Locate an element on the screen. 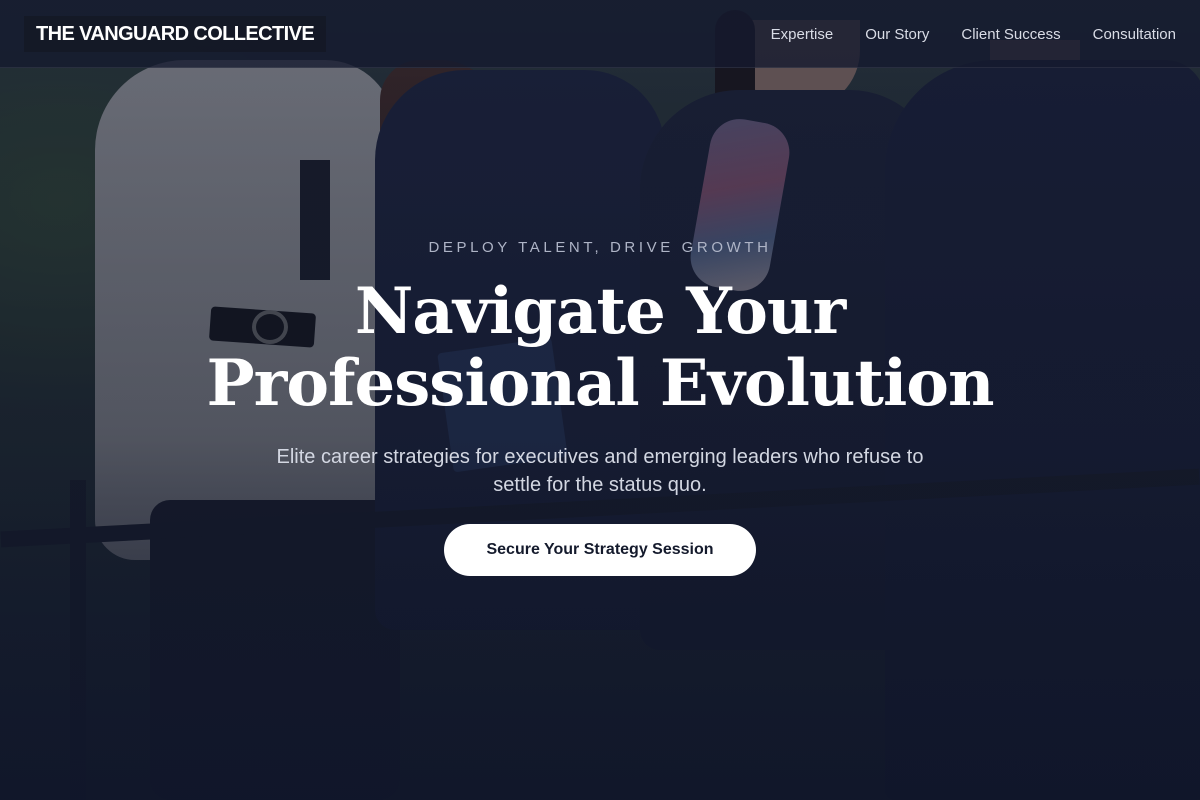 The image size is (1200, 800). hero-eyebrow: DEPLOY TALENT, DRIVE GROWTH is located at coordinates (600, 247).